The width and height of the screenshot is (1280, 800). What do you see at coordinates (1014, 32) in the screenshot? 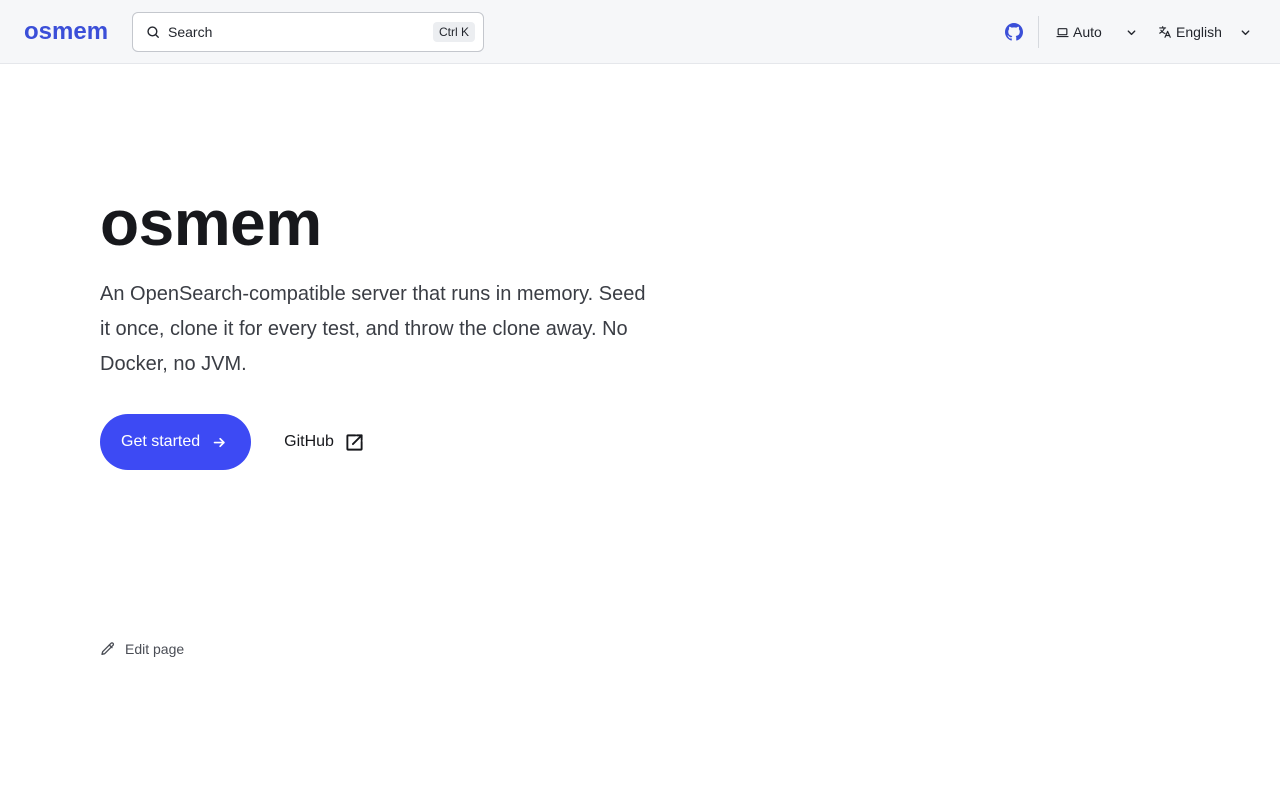
I see `github-icon` at bounding box center [1014, 32].